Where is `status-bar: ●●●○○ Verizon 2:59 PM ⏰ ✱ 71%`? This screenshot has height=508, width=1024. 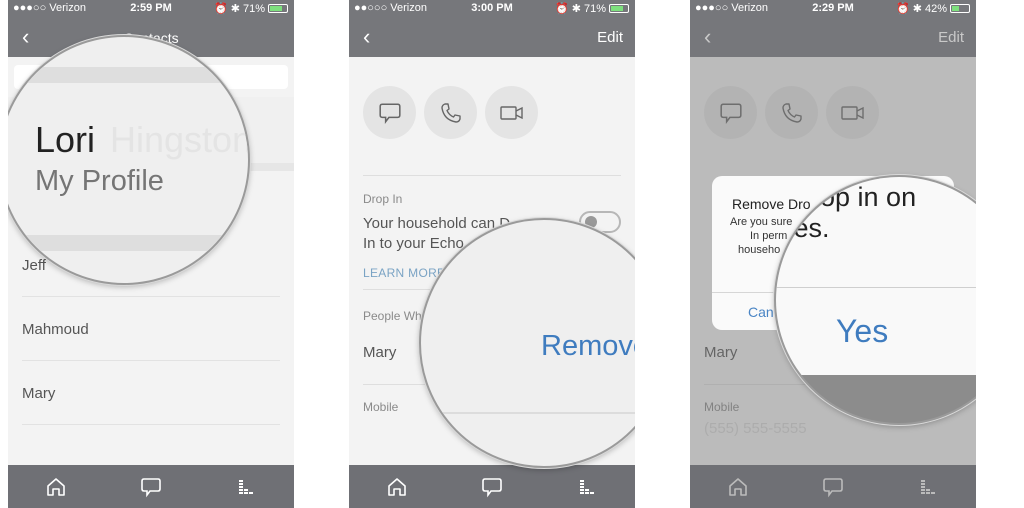 status-bar: ●●●○○ Verizon 2:59 PM ⏰ ✱ 71% is located at coordinates (151, 9).